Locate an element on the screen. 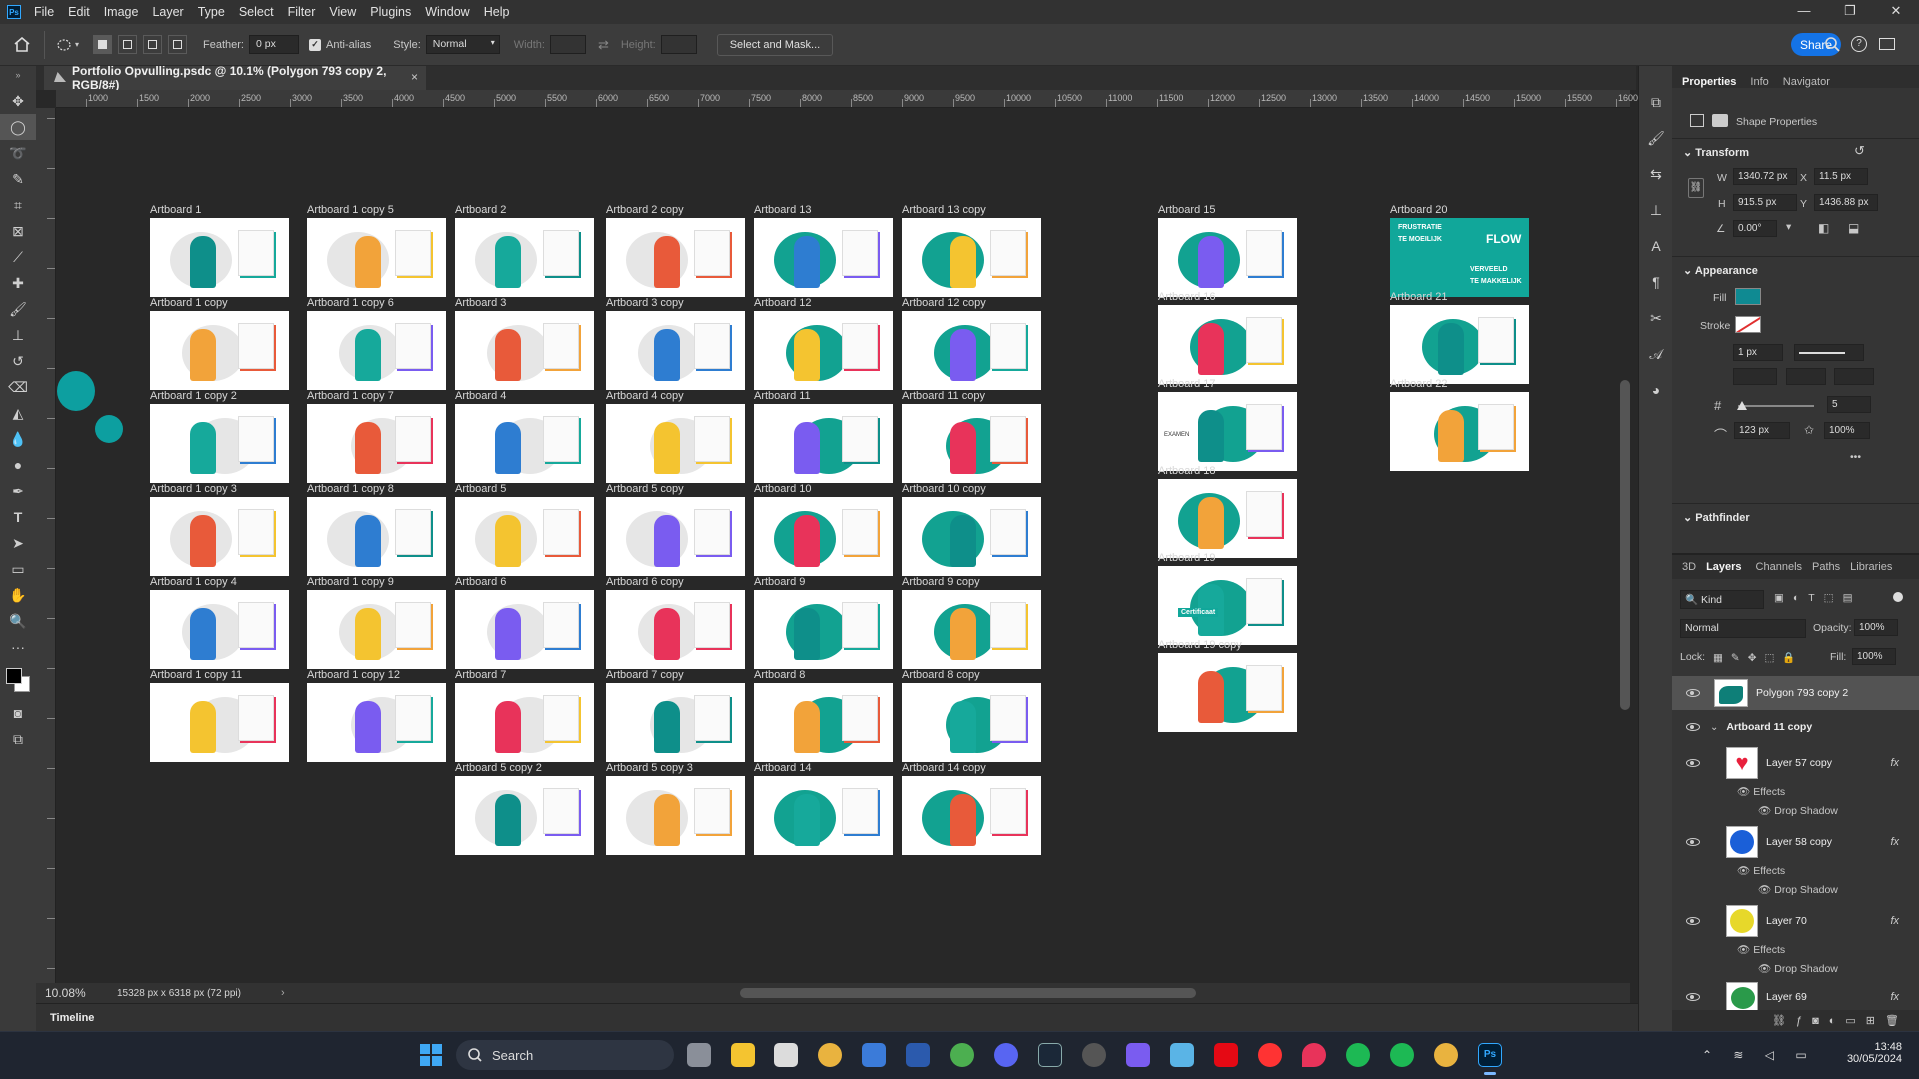 The width and height of the screenshot is (1919, 1079). brush-panel-icon: 🖌 is located at coordinates (1656, 138).